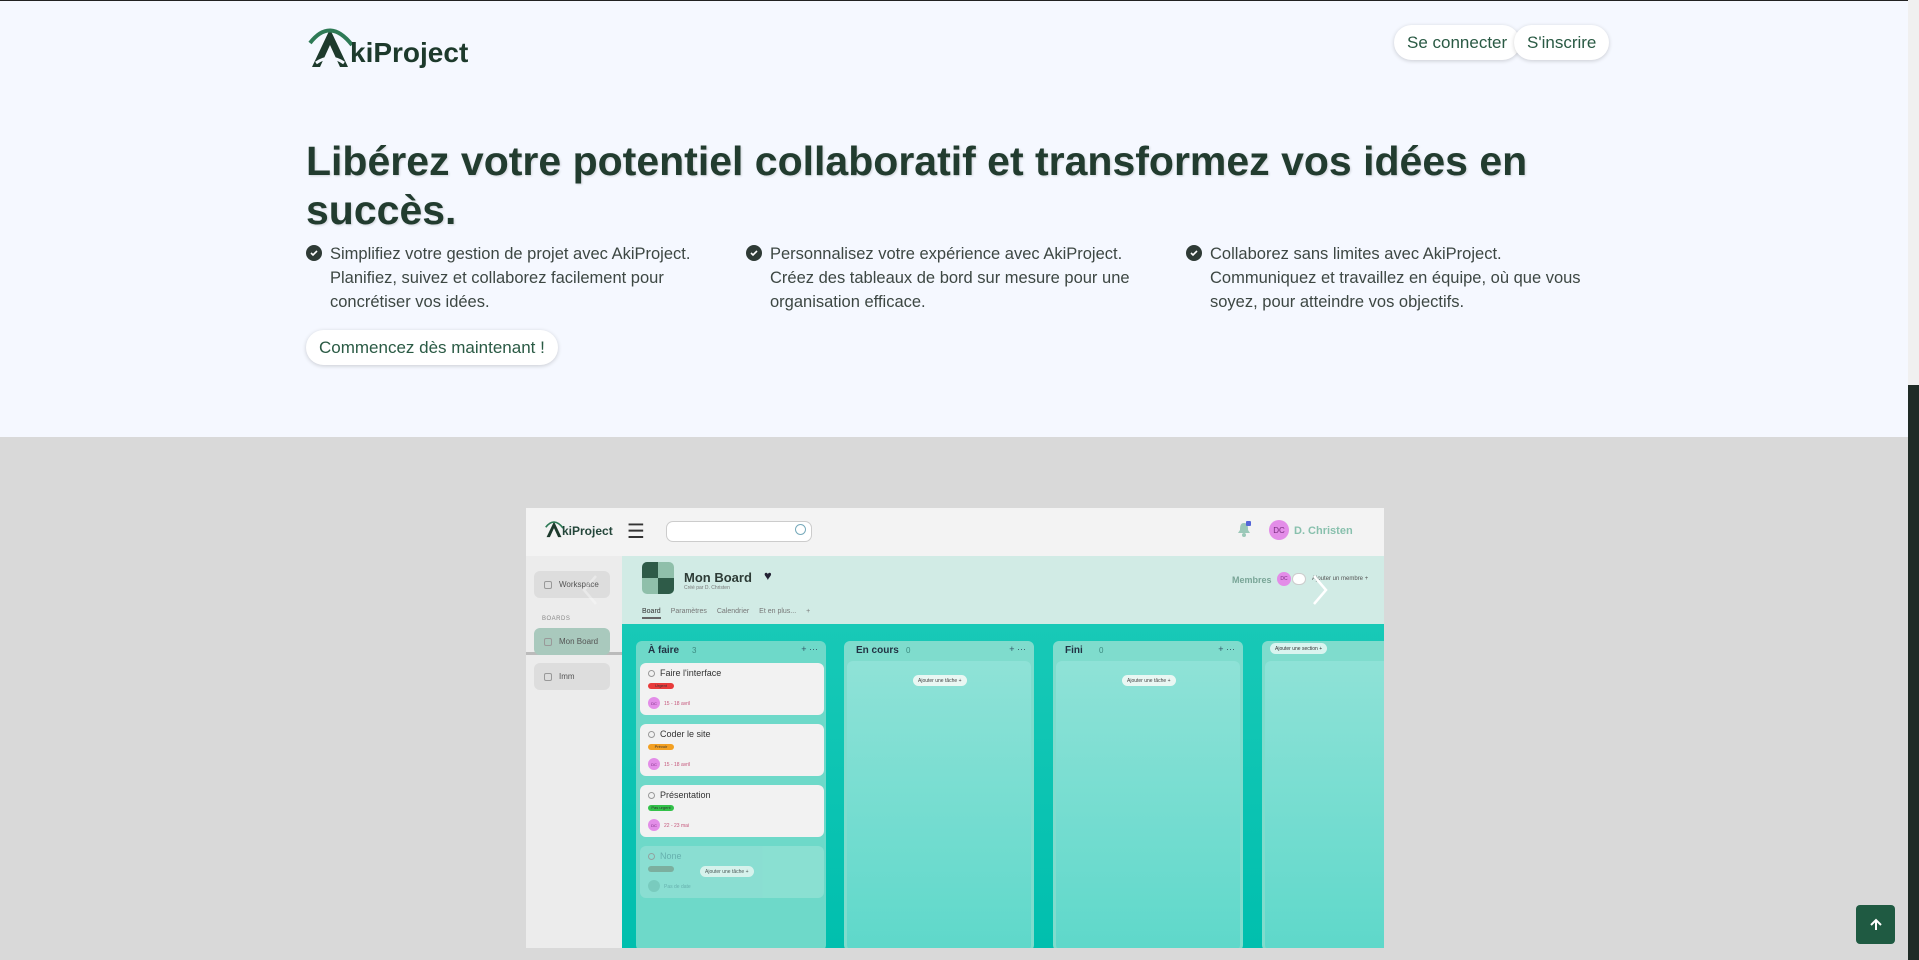 The image size is (1919, 960). I want to click on chevron-right-icon, so click(1320, 590).